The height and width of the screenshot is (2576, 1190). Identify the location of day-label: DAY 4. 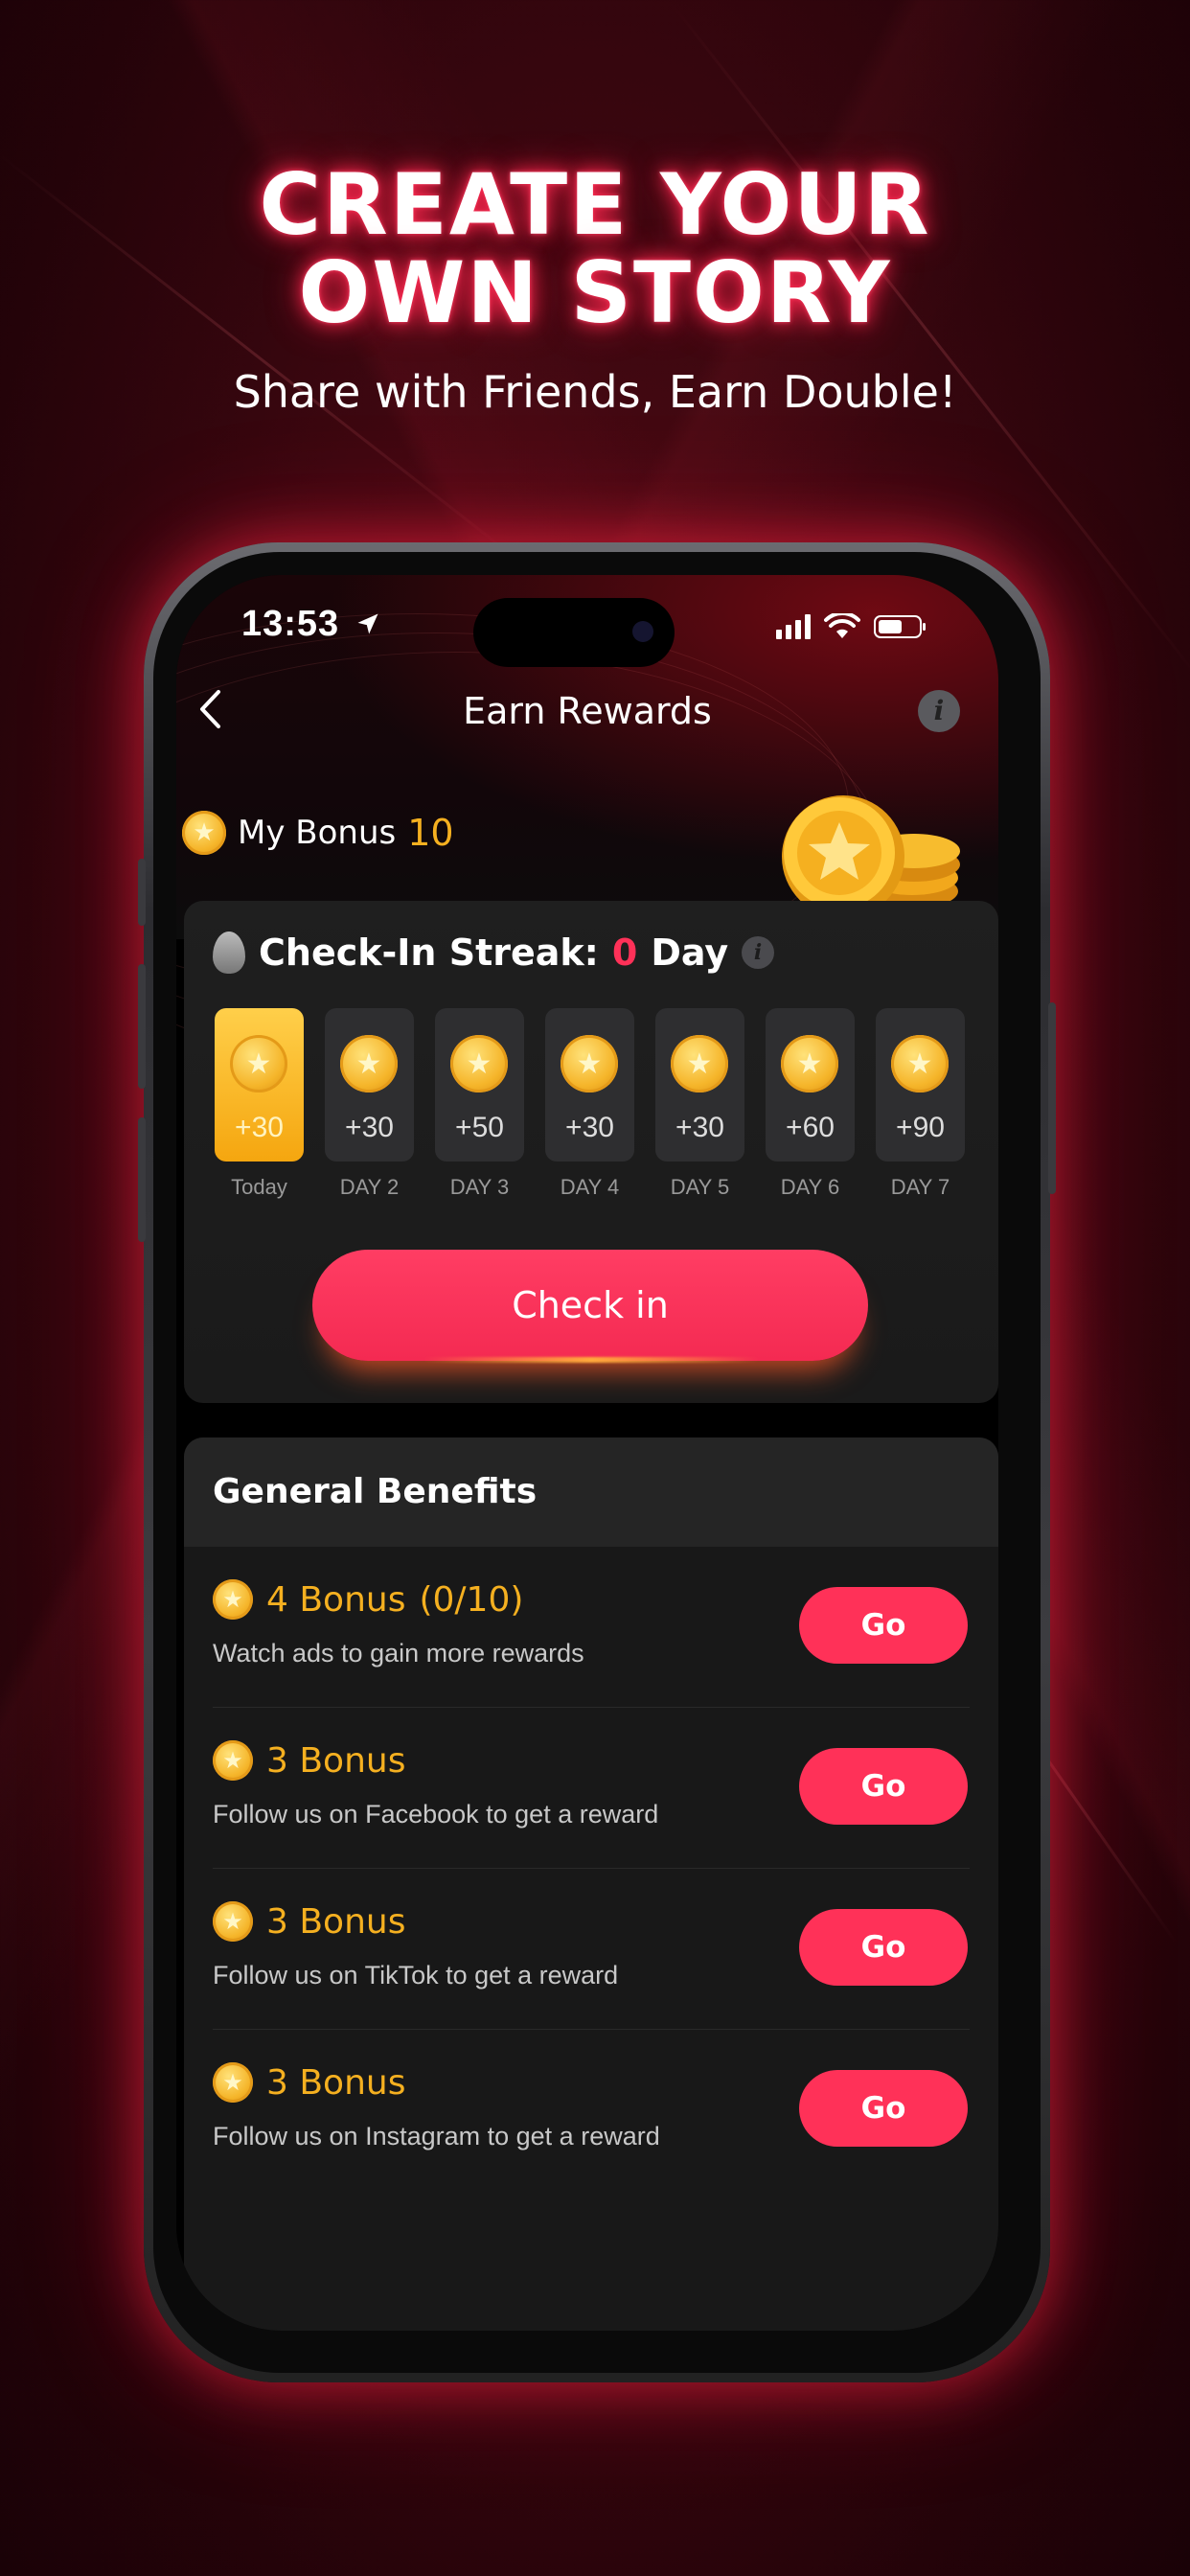
(590, 1187).